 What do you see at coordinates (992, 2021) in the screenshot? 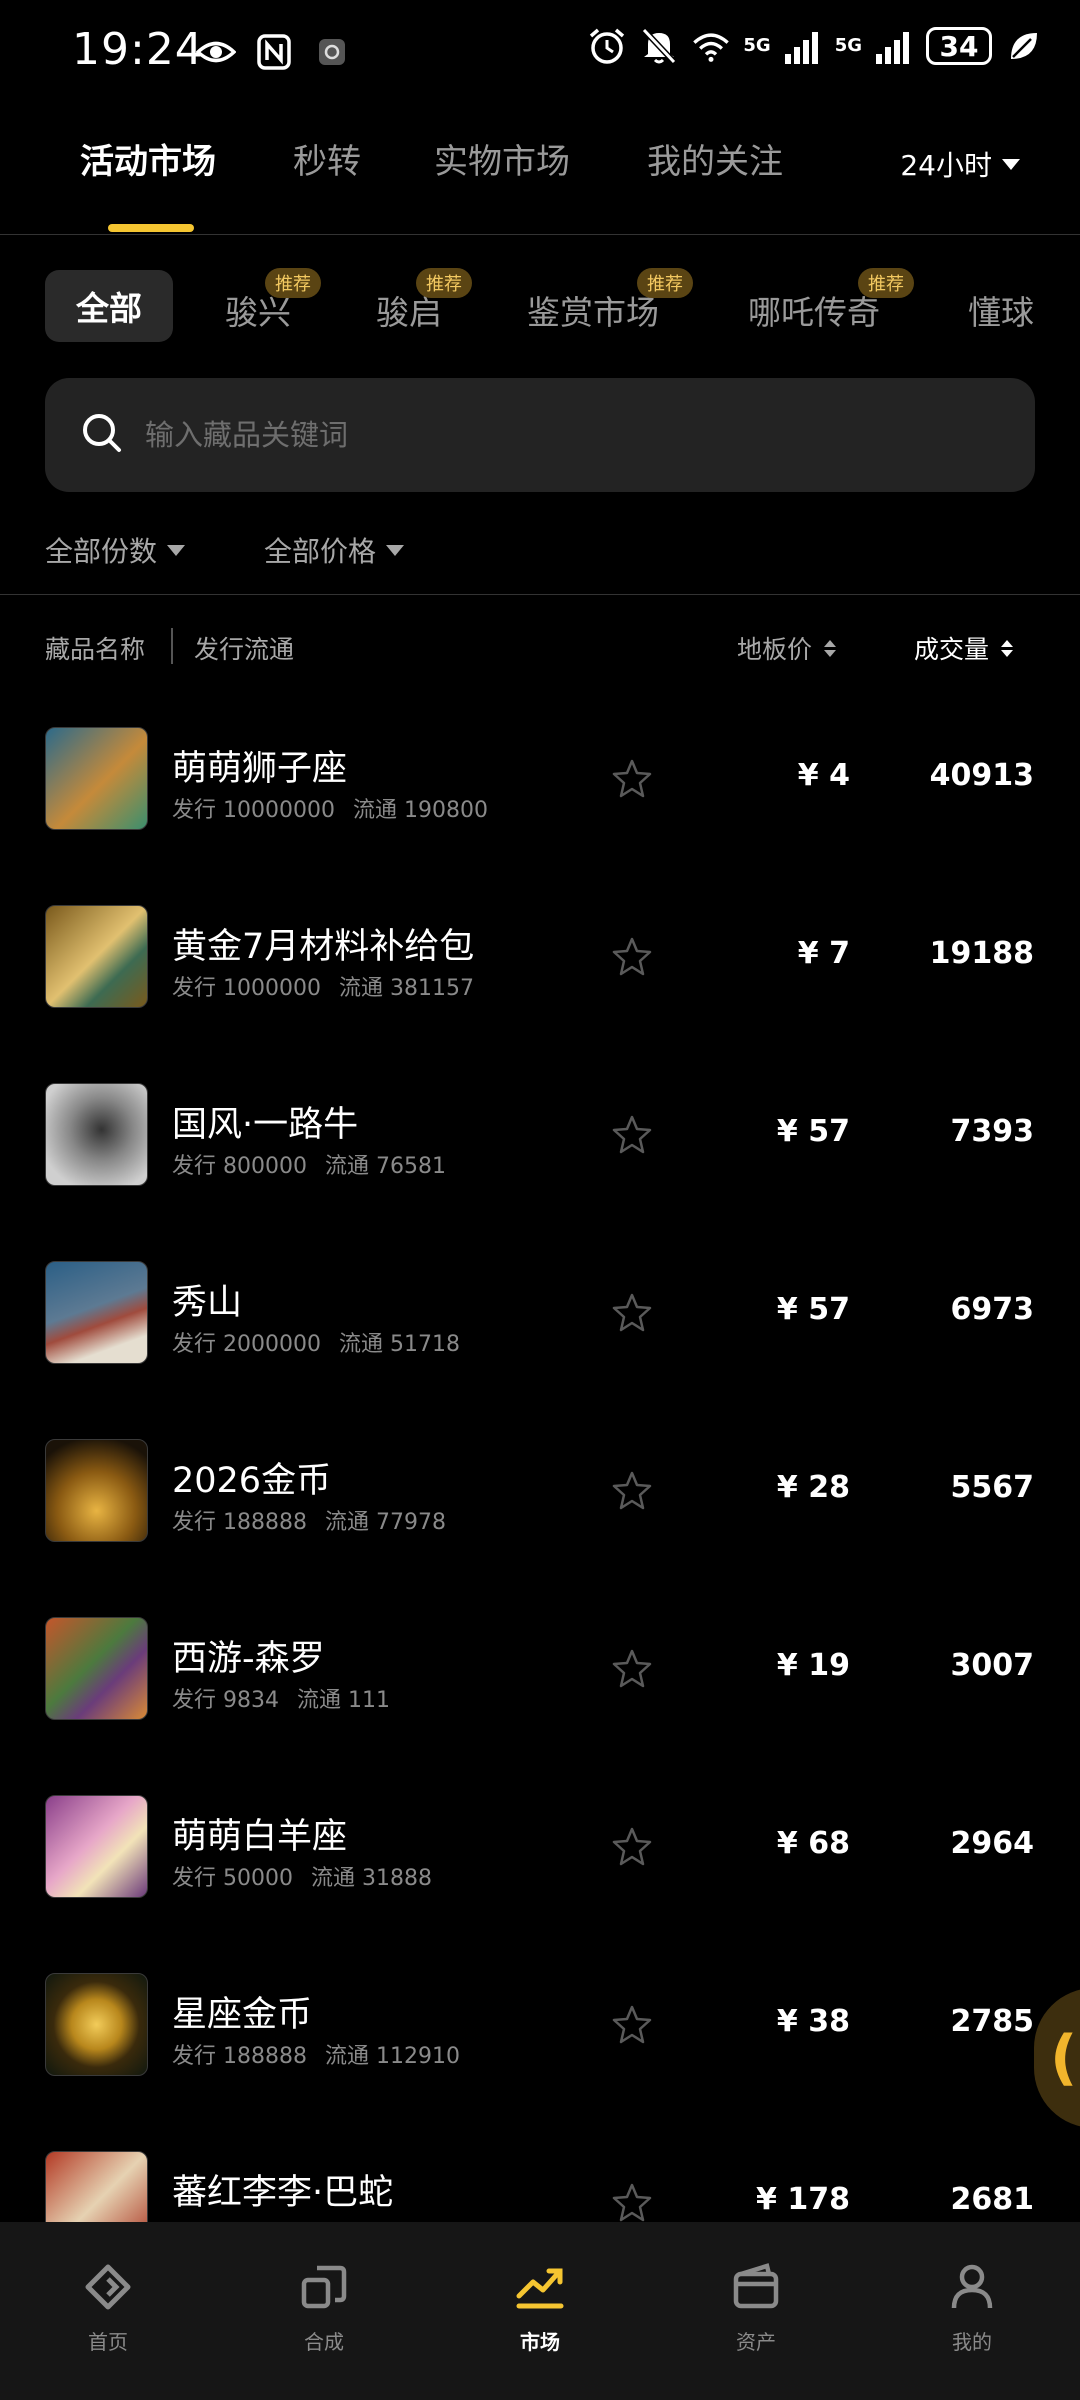
I see `item-volume: 2785` at bounding box center [992, 2021].